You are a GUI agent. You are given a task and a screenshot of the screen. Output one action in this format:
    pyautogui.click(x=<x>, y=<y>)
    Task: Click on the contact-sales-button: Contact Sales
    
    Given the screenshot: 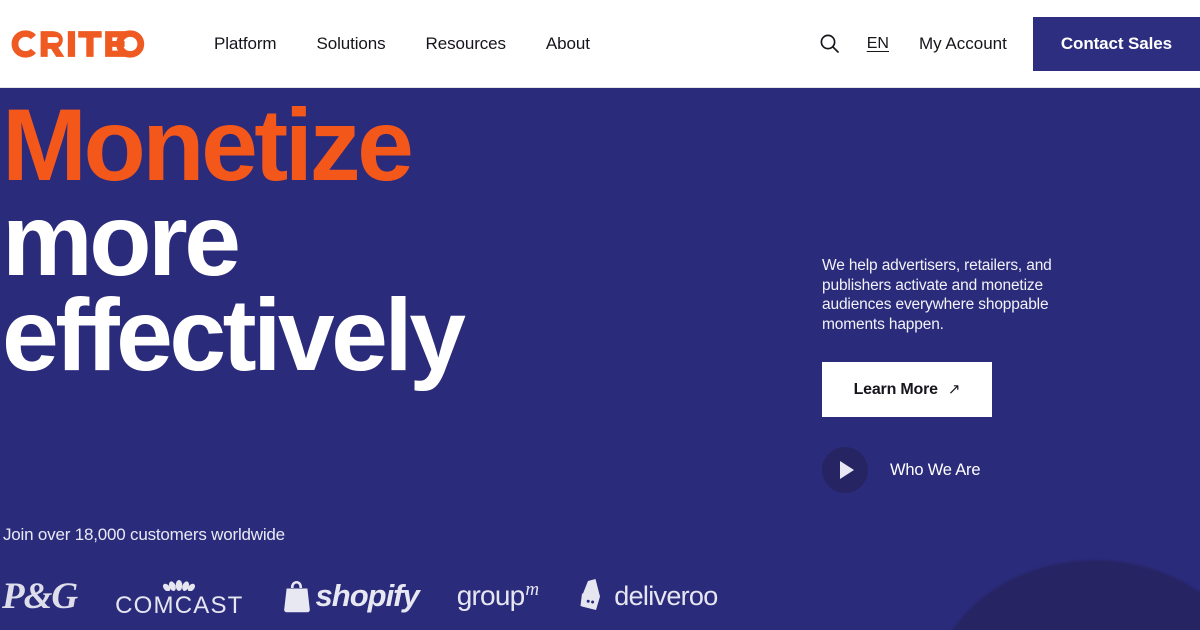 What is the action you would take?
    pyautogui.click(x=1116, y=43)
    